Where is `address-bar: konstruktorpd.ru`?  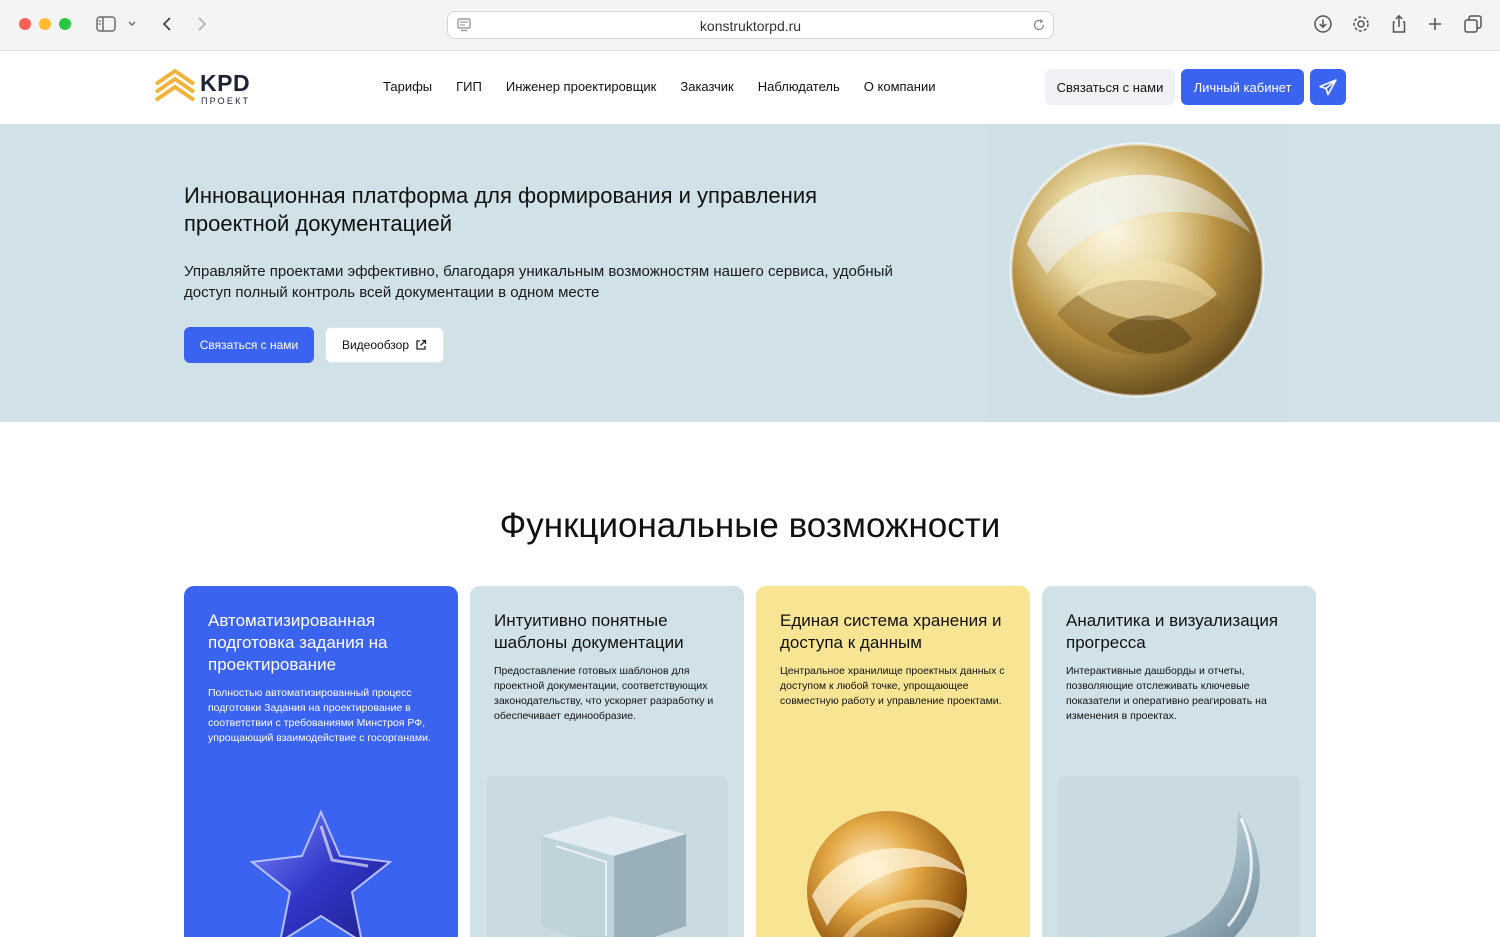 address-bar: konstruktorpd.ru is located at coordinates (750, 25).